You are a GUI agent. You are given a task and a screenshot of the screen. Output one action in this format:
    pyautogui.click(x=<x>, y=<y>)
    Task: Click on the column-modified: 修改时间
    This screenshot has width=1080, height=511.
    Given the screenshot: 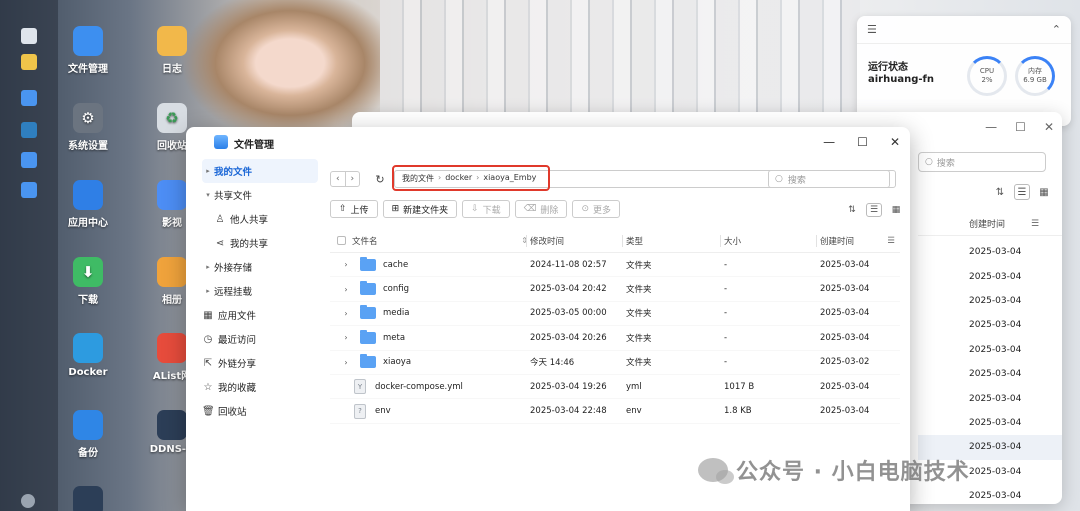 What is the action you would take?
    pyautogui.click(x=578, y=241)
    